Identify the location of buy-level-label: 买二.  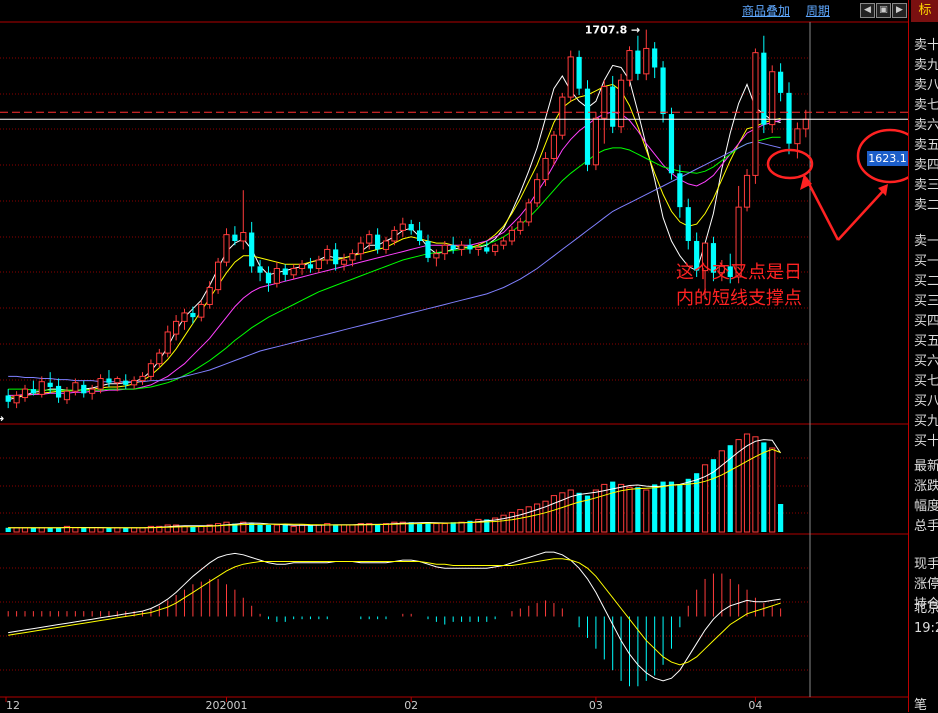
(926, 281).